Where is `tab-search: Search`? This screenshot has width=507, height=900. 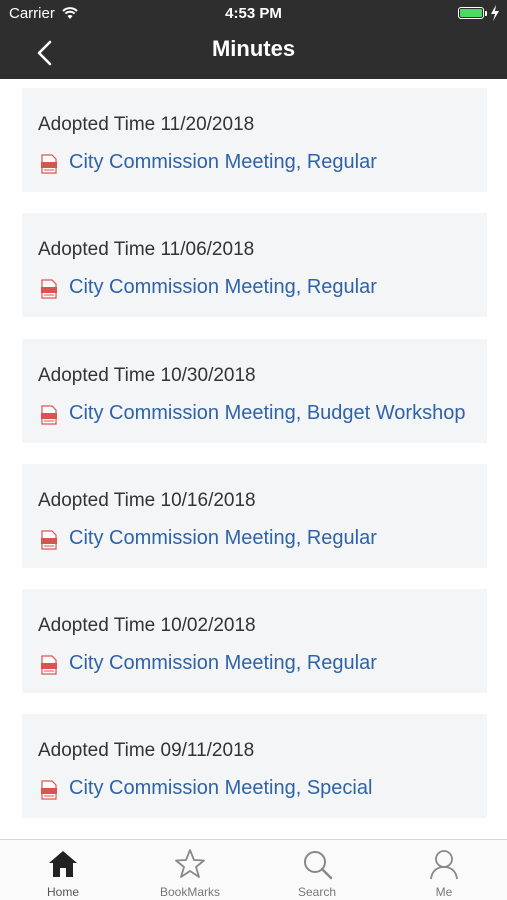
tab-search: Search is located at coordinates (317, 870).